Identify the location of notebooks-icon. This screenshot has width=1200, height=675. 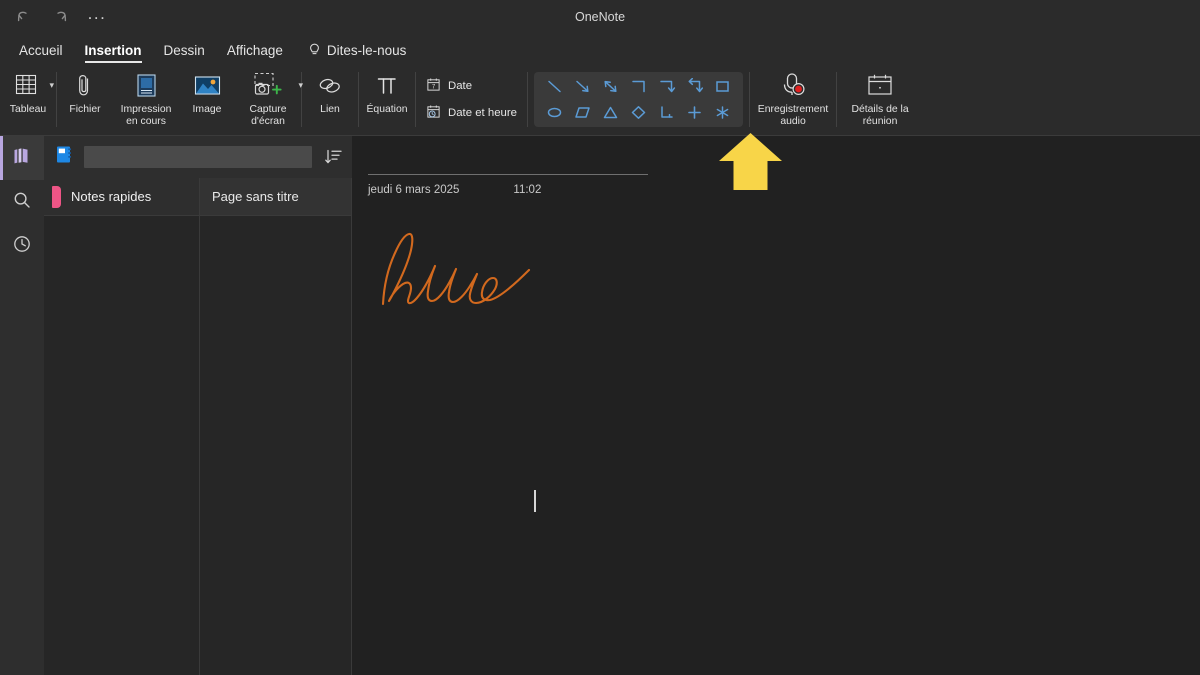
(22, 158).